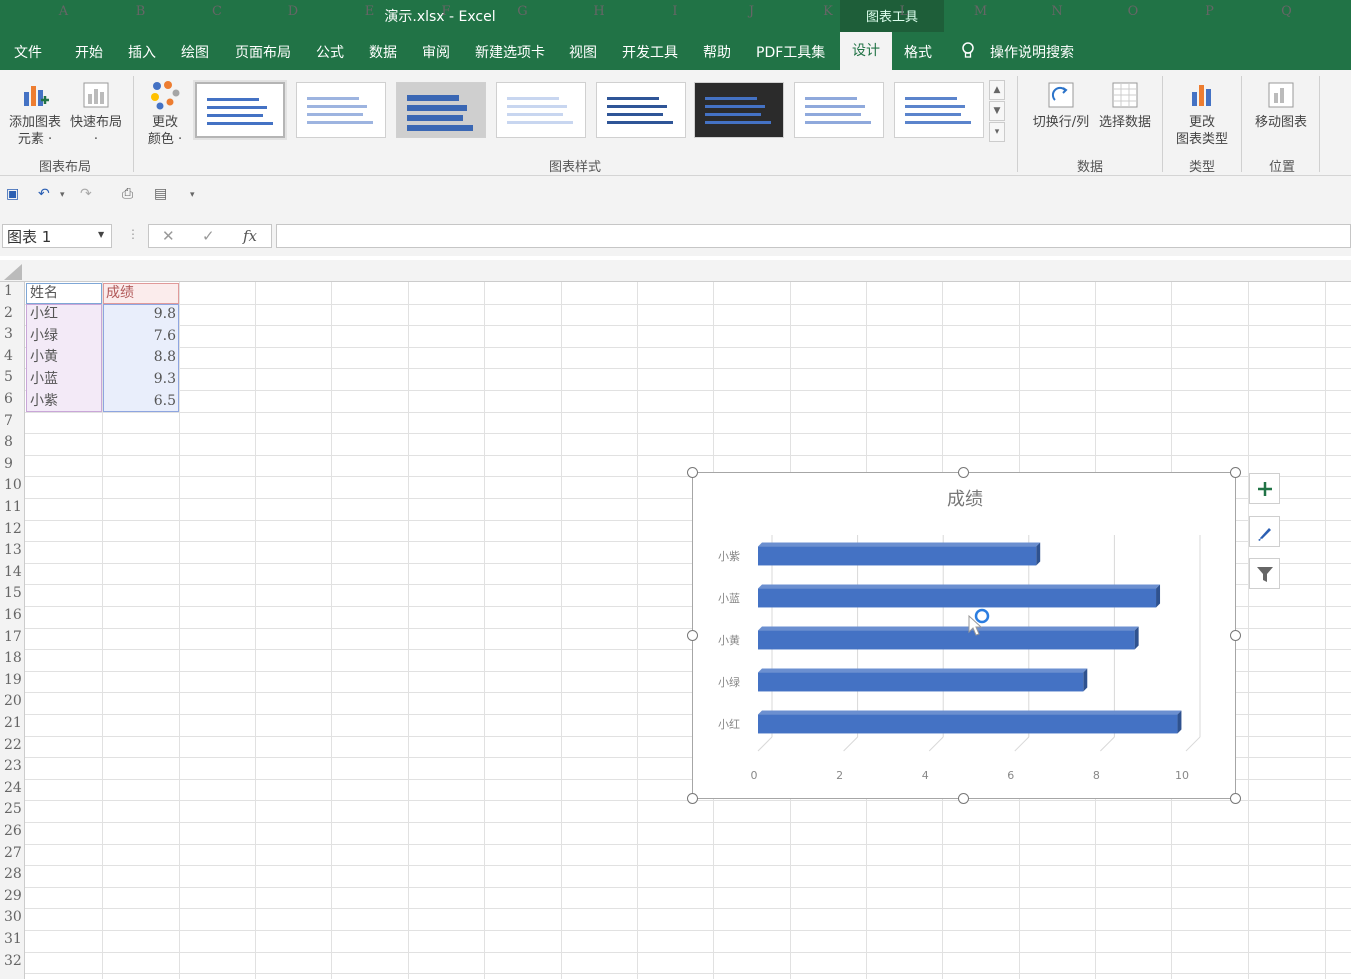  What do you see at coordinates (12, 917) in the screenshot?
I see `row-header: 30` at bounding box center [12, 917].